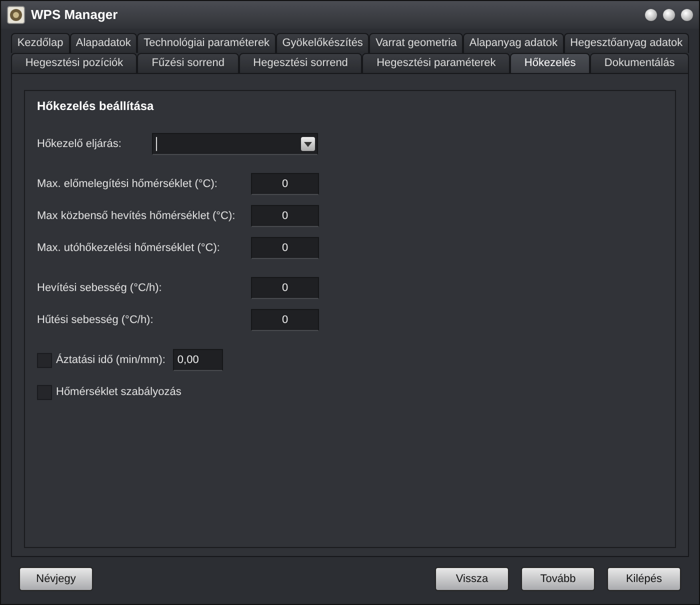 The height and width of the screenshot is (605, 700). I want to click on nav-button: Tovább, so click(558, 579).